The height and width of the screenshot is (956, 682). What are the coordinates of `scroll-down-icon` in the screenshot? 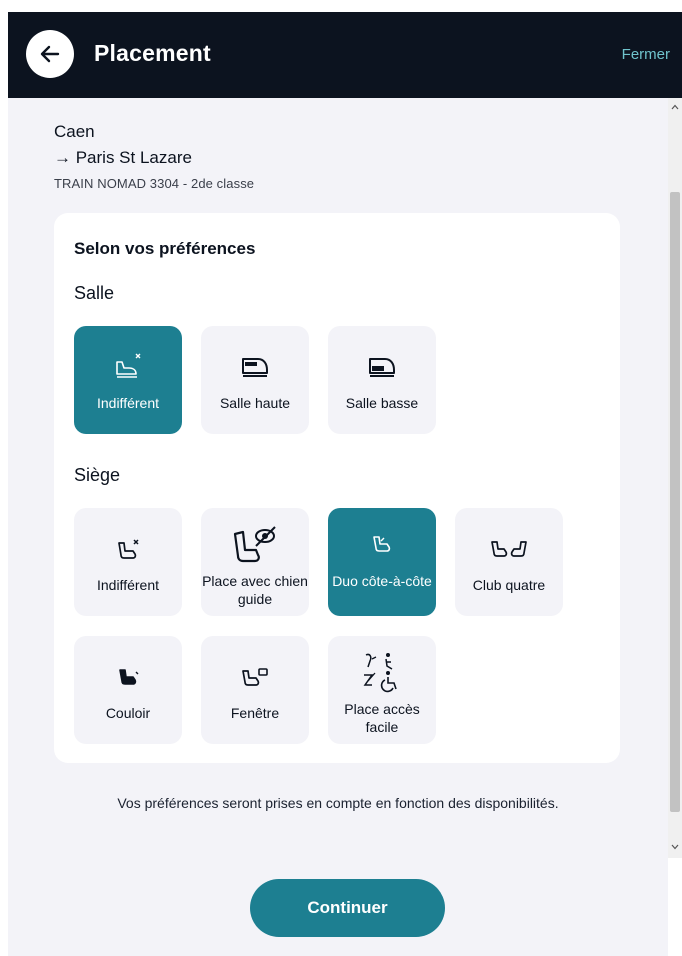 It's located at (675, 847).